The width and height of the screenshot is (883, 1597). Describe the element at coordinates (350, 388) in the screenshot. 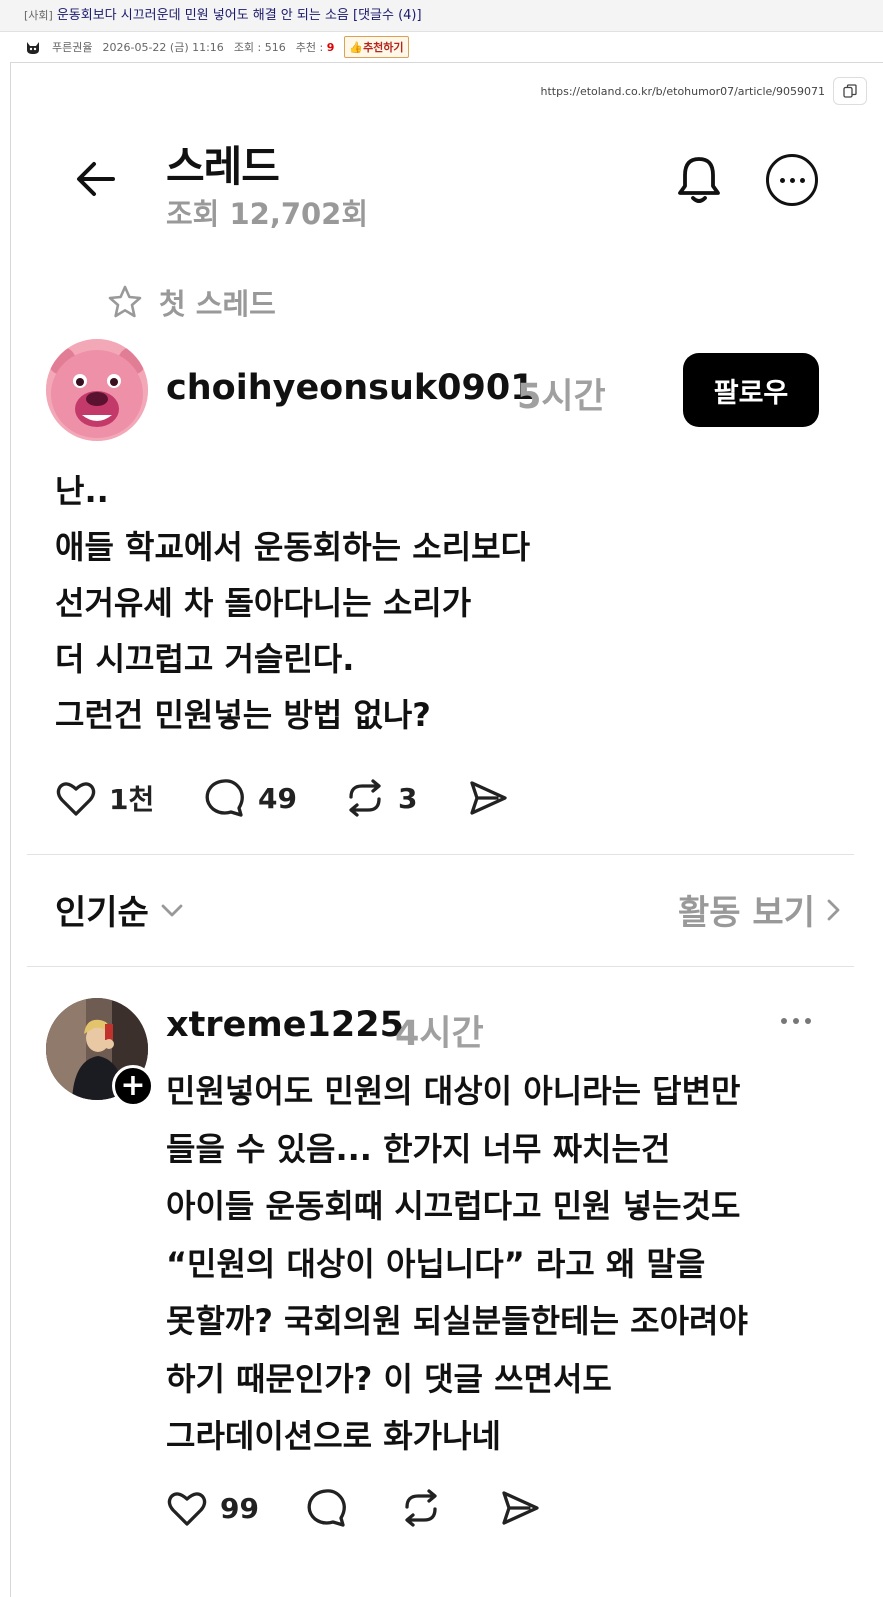

I see `post-username: choihyeonsuk0901` at that location.